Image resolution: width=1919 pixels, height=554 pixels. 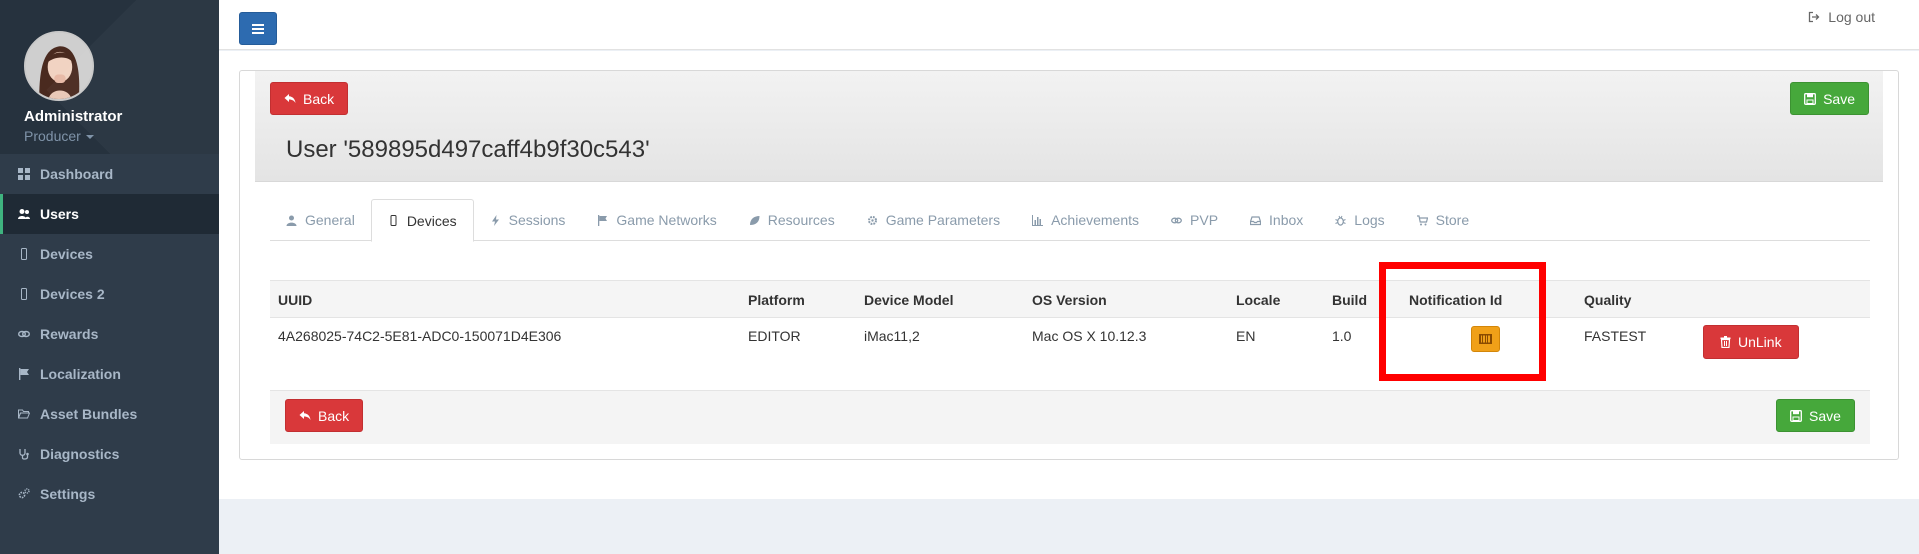 I want to click on barcode-icon, so click(x=1485, y=339).